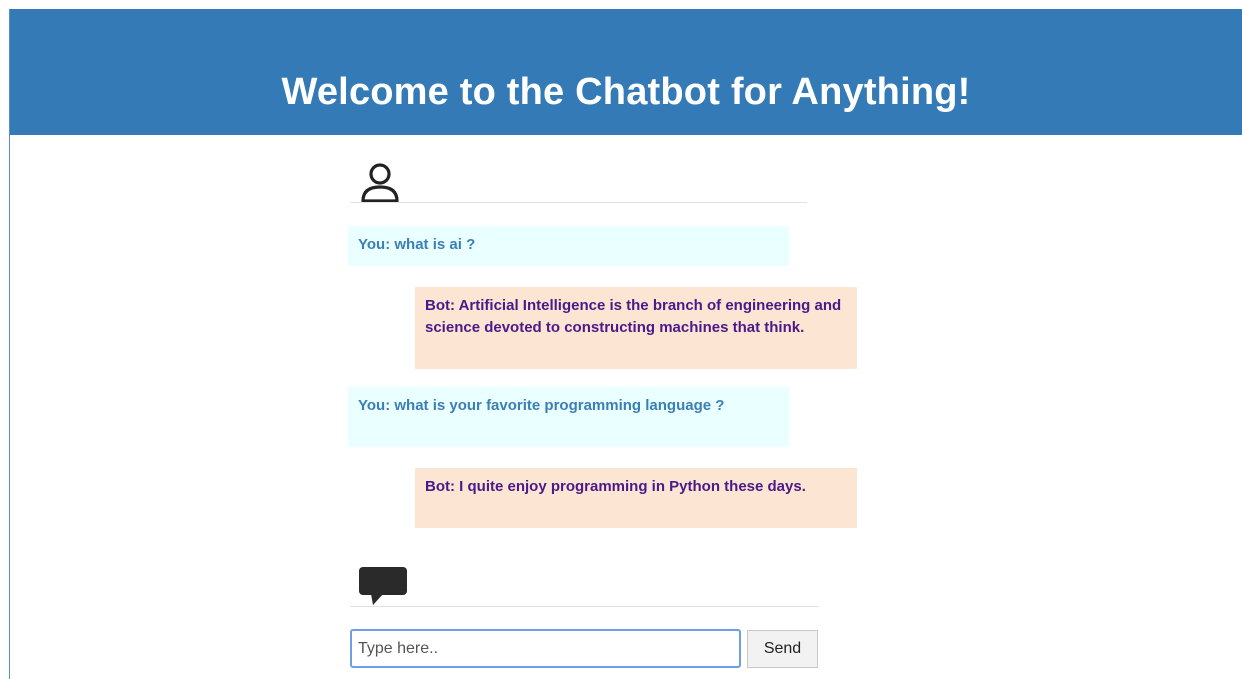  I want to click on page-title: Welcome to the Chatbot for Anything!, so click(626, 92).